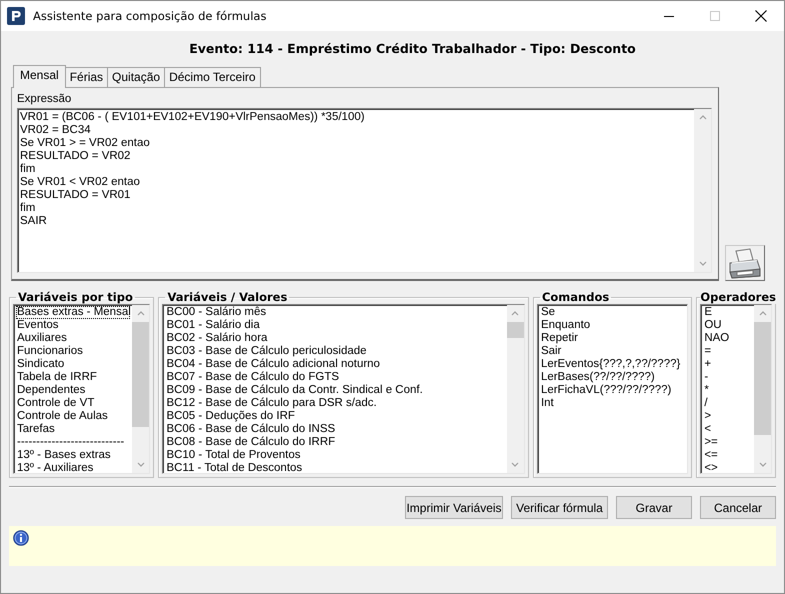  What do you see at coordinates (34, 221) in the screenshot?
I see `code-line: SAIR` at bounding box center [34, 221].